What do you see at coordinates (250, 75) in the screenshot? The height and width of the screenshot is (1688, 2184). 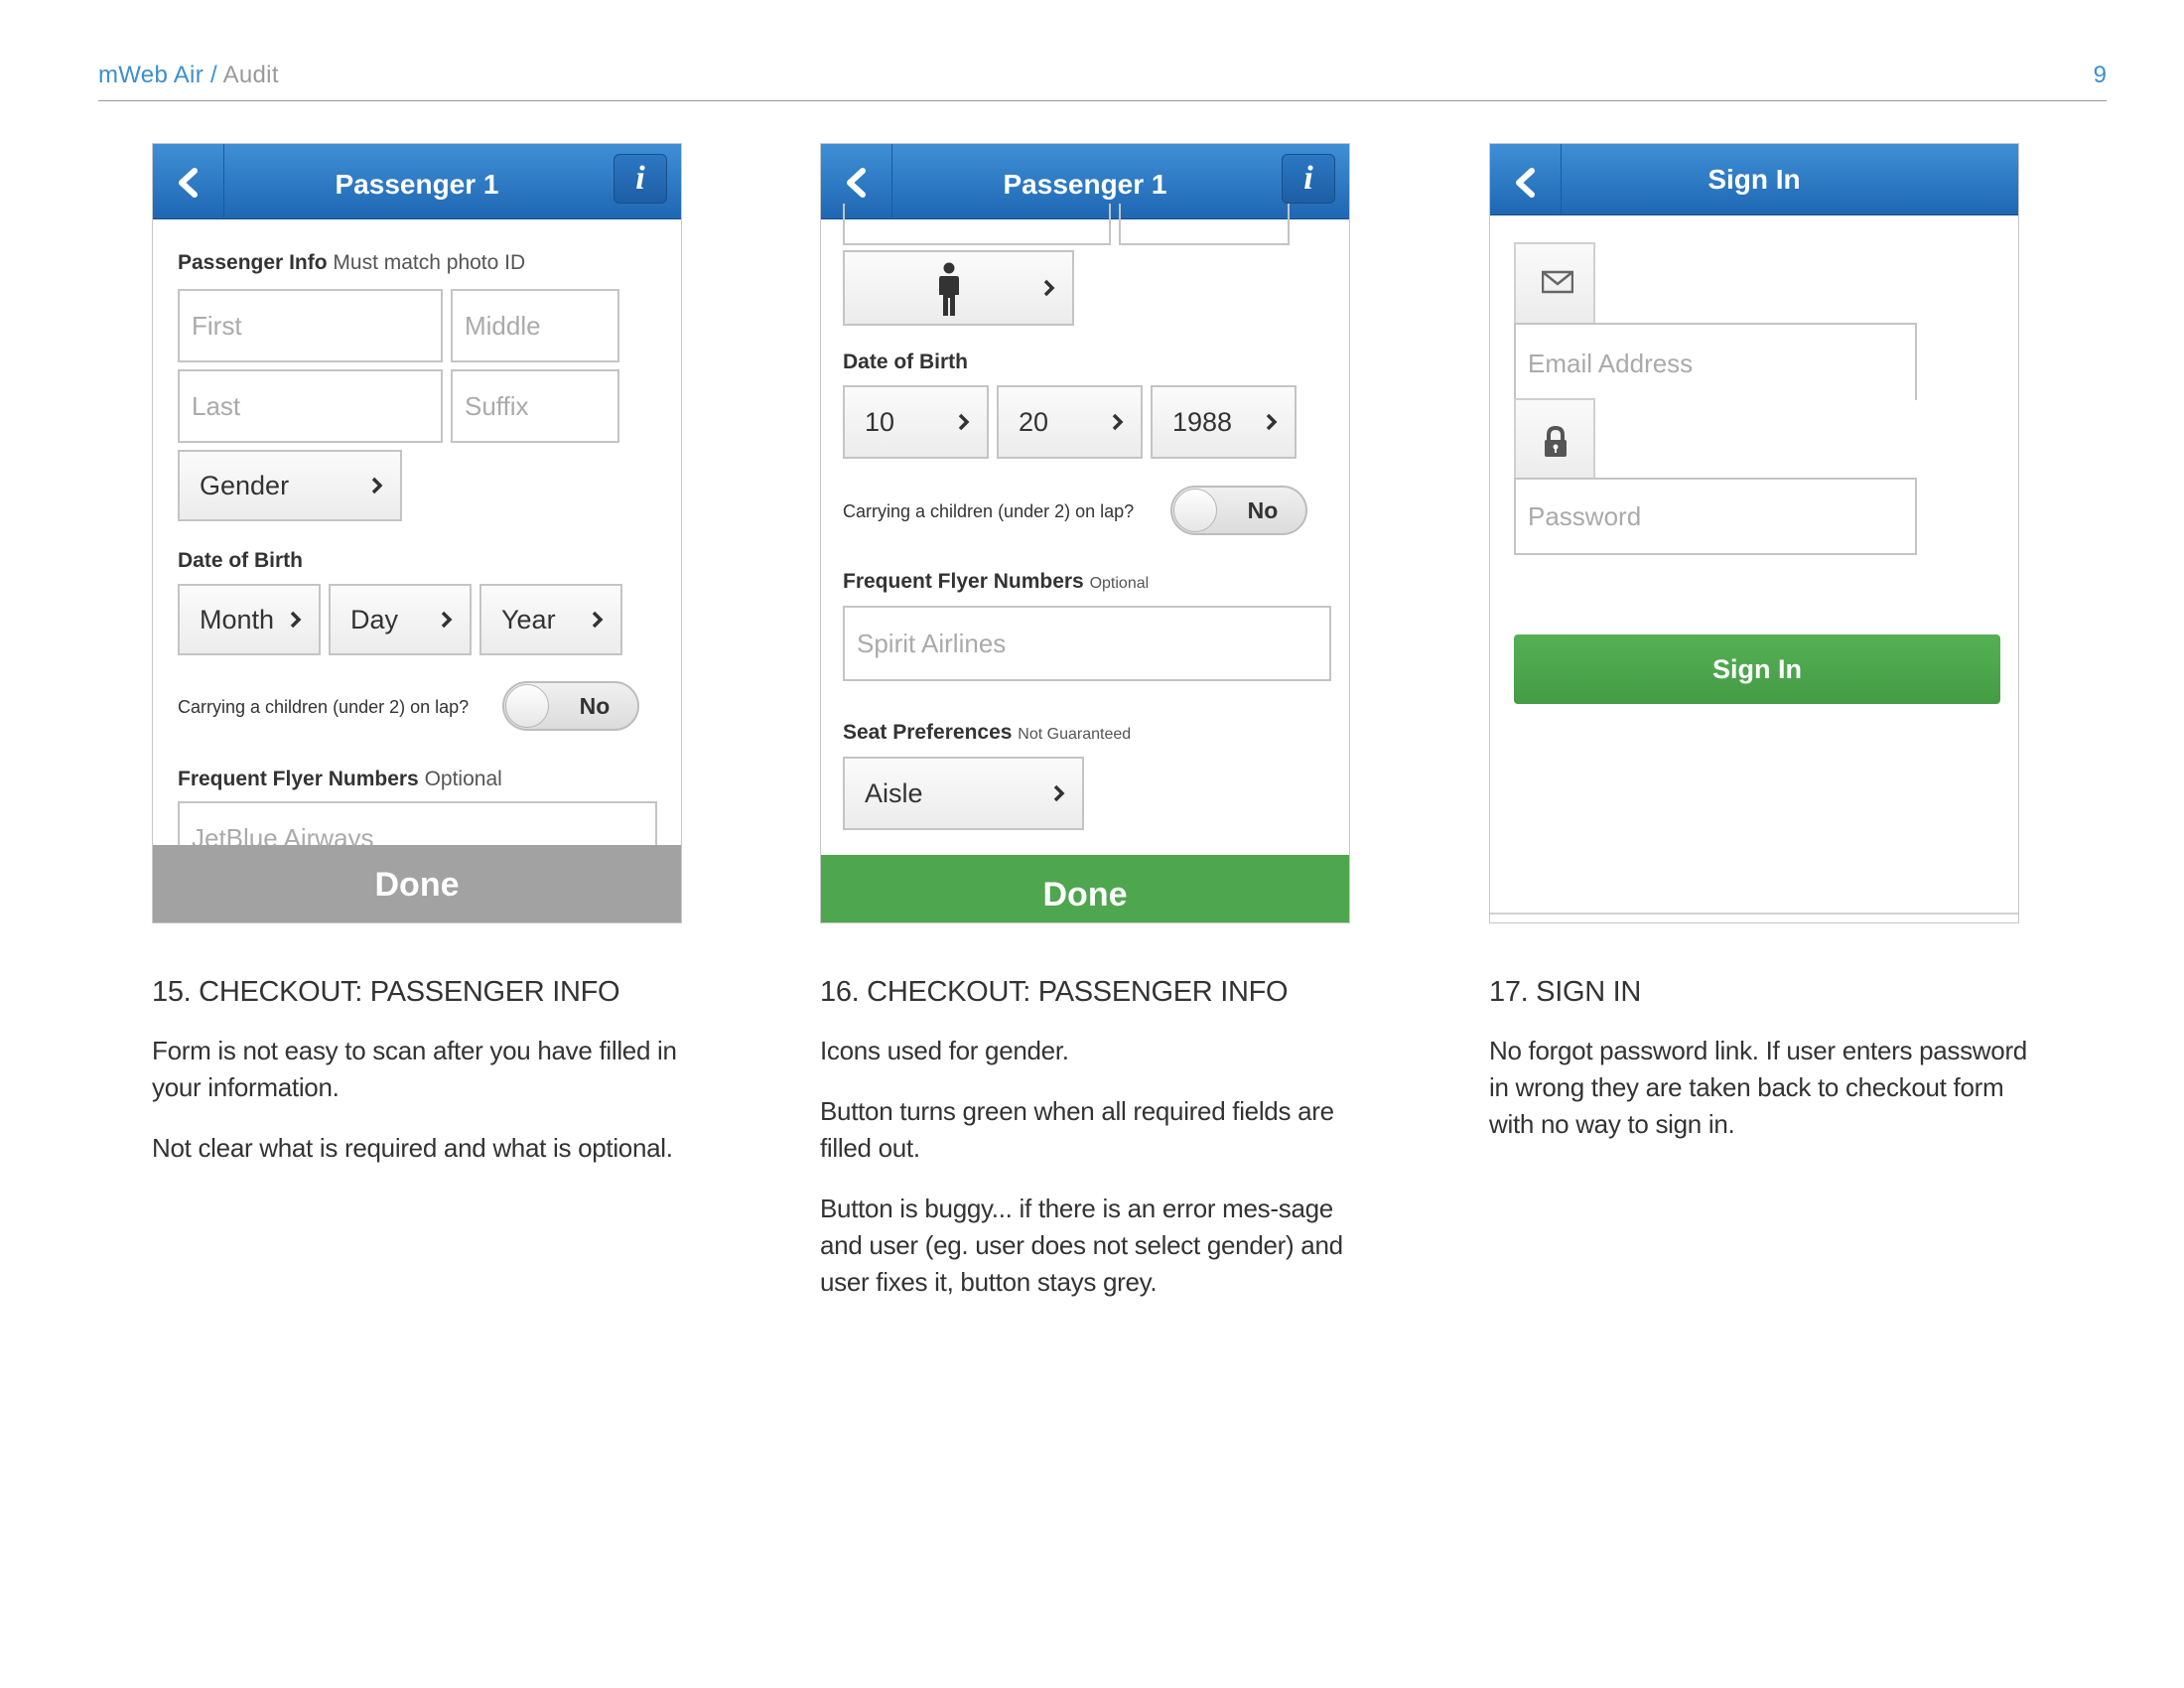 I see `section-name: Audit` at bounding box center [250, 75].